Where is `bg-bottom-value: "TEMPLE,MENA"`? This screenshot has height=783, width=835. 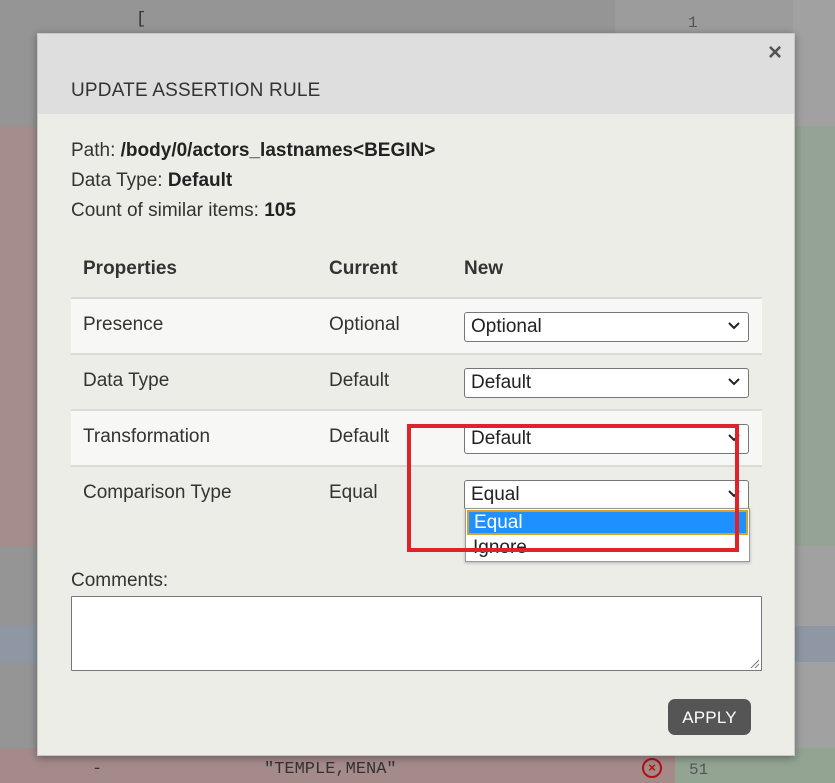
bg-bottom-value: "TEMPLE,MENA" is located at coordinates (330, 769).